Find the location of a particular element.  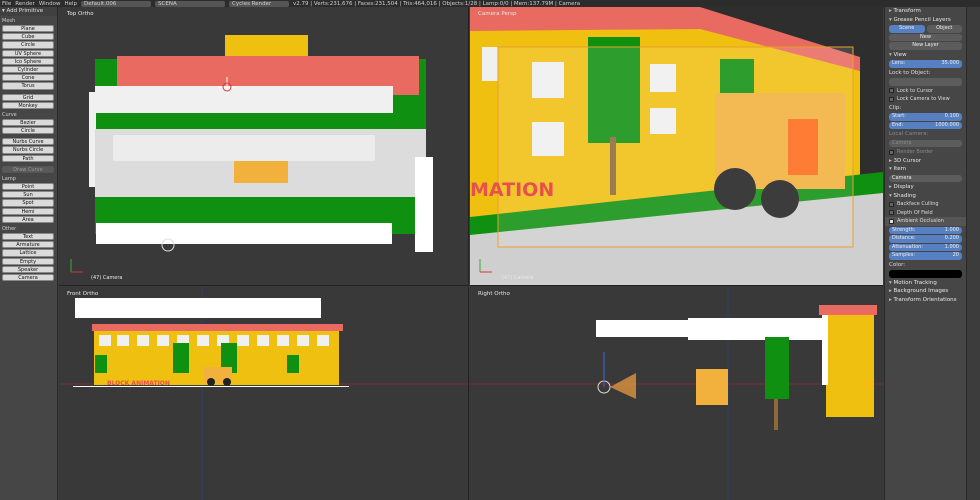

clip-end-field: End: 1000.000 is located at coordinates (925, 125).